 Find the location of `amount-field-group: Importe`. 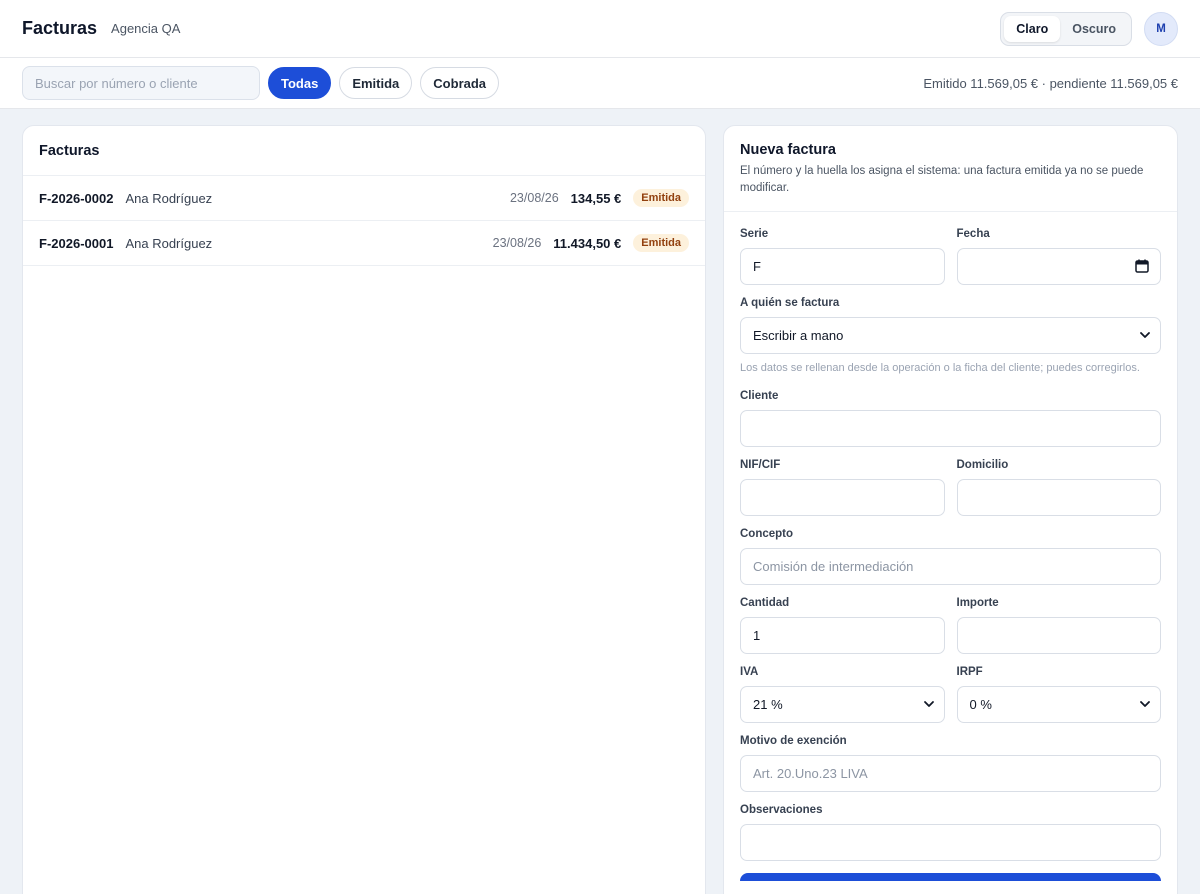

amount-field-group: Importe is located at coordinates (1058, 625).